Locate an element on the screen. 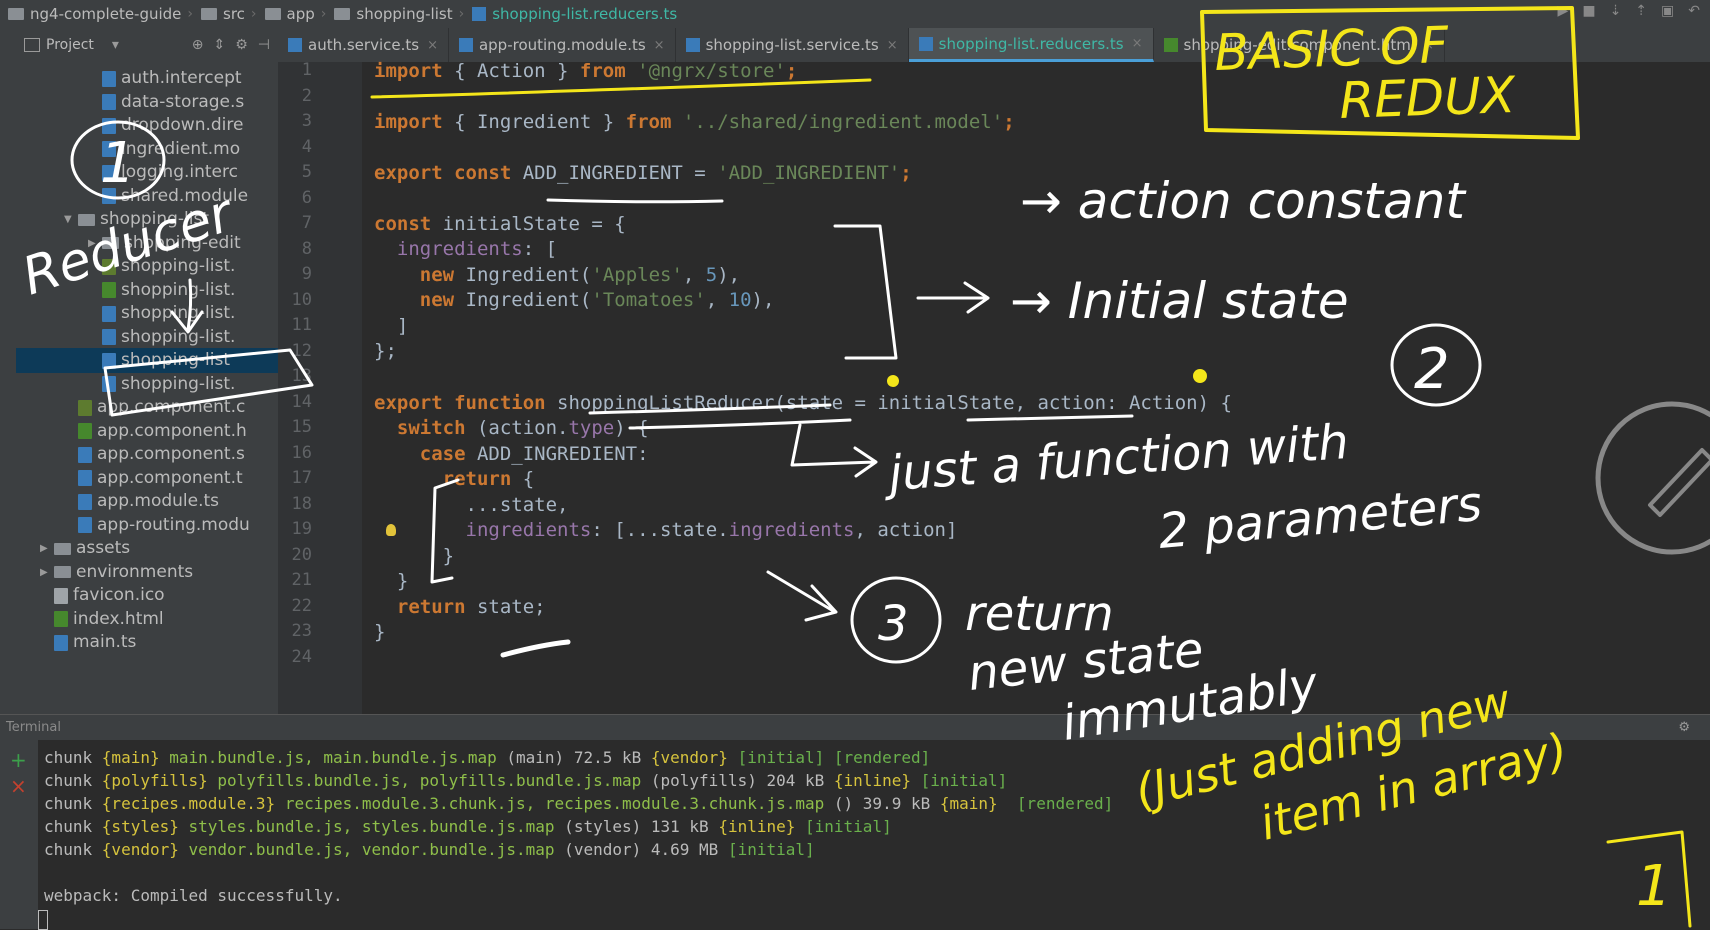 The image size is (1710, 930). tab-shopping-edit-html: shopping-edit.component.html × is located at coordinates (1299, 45).